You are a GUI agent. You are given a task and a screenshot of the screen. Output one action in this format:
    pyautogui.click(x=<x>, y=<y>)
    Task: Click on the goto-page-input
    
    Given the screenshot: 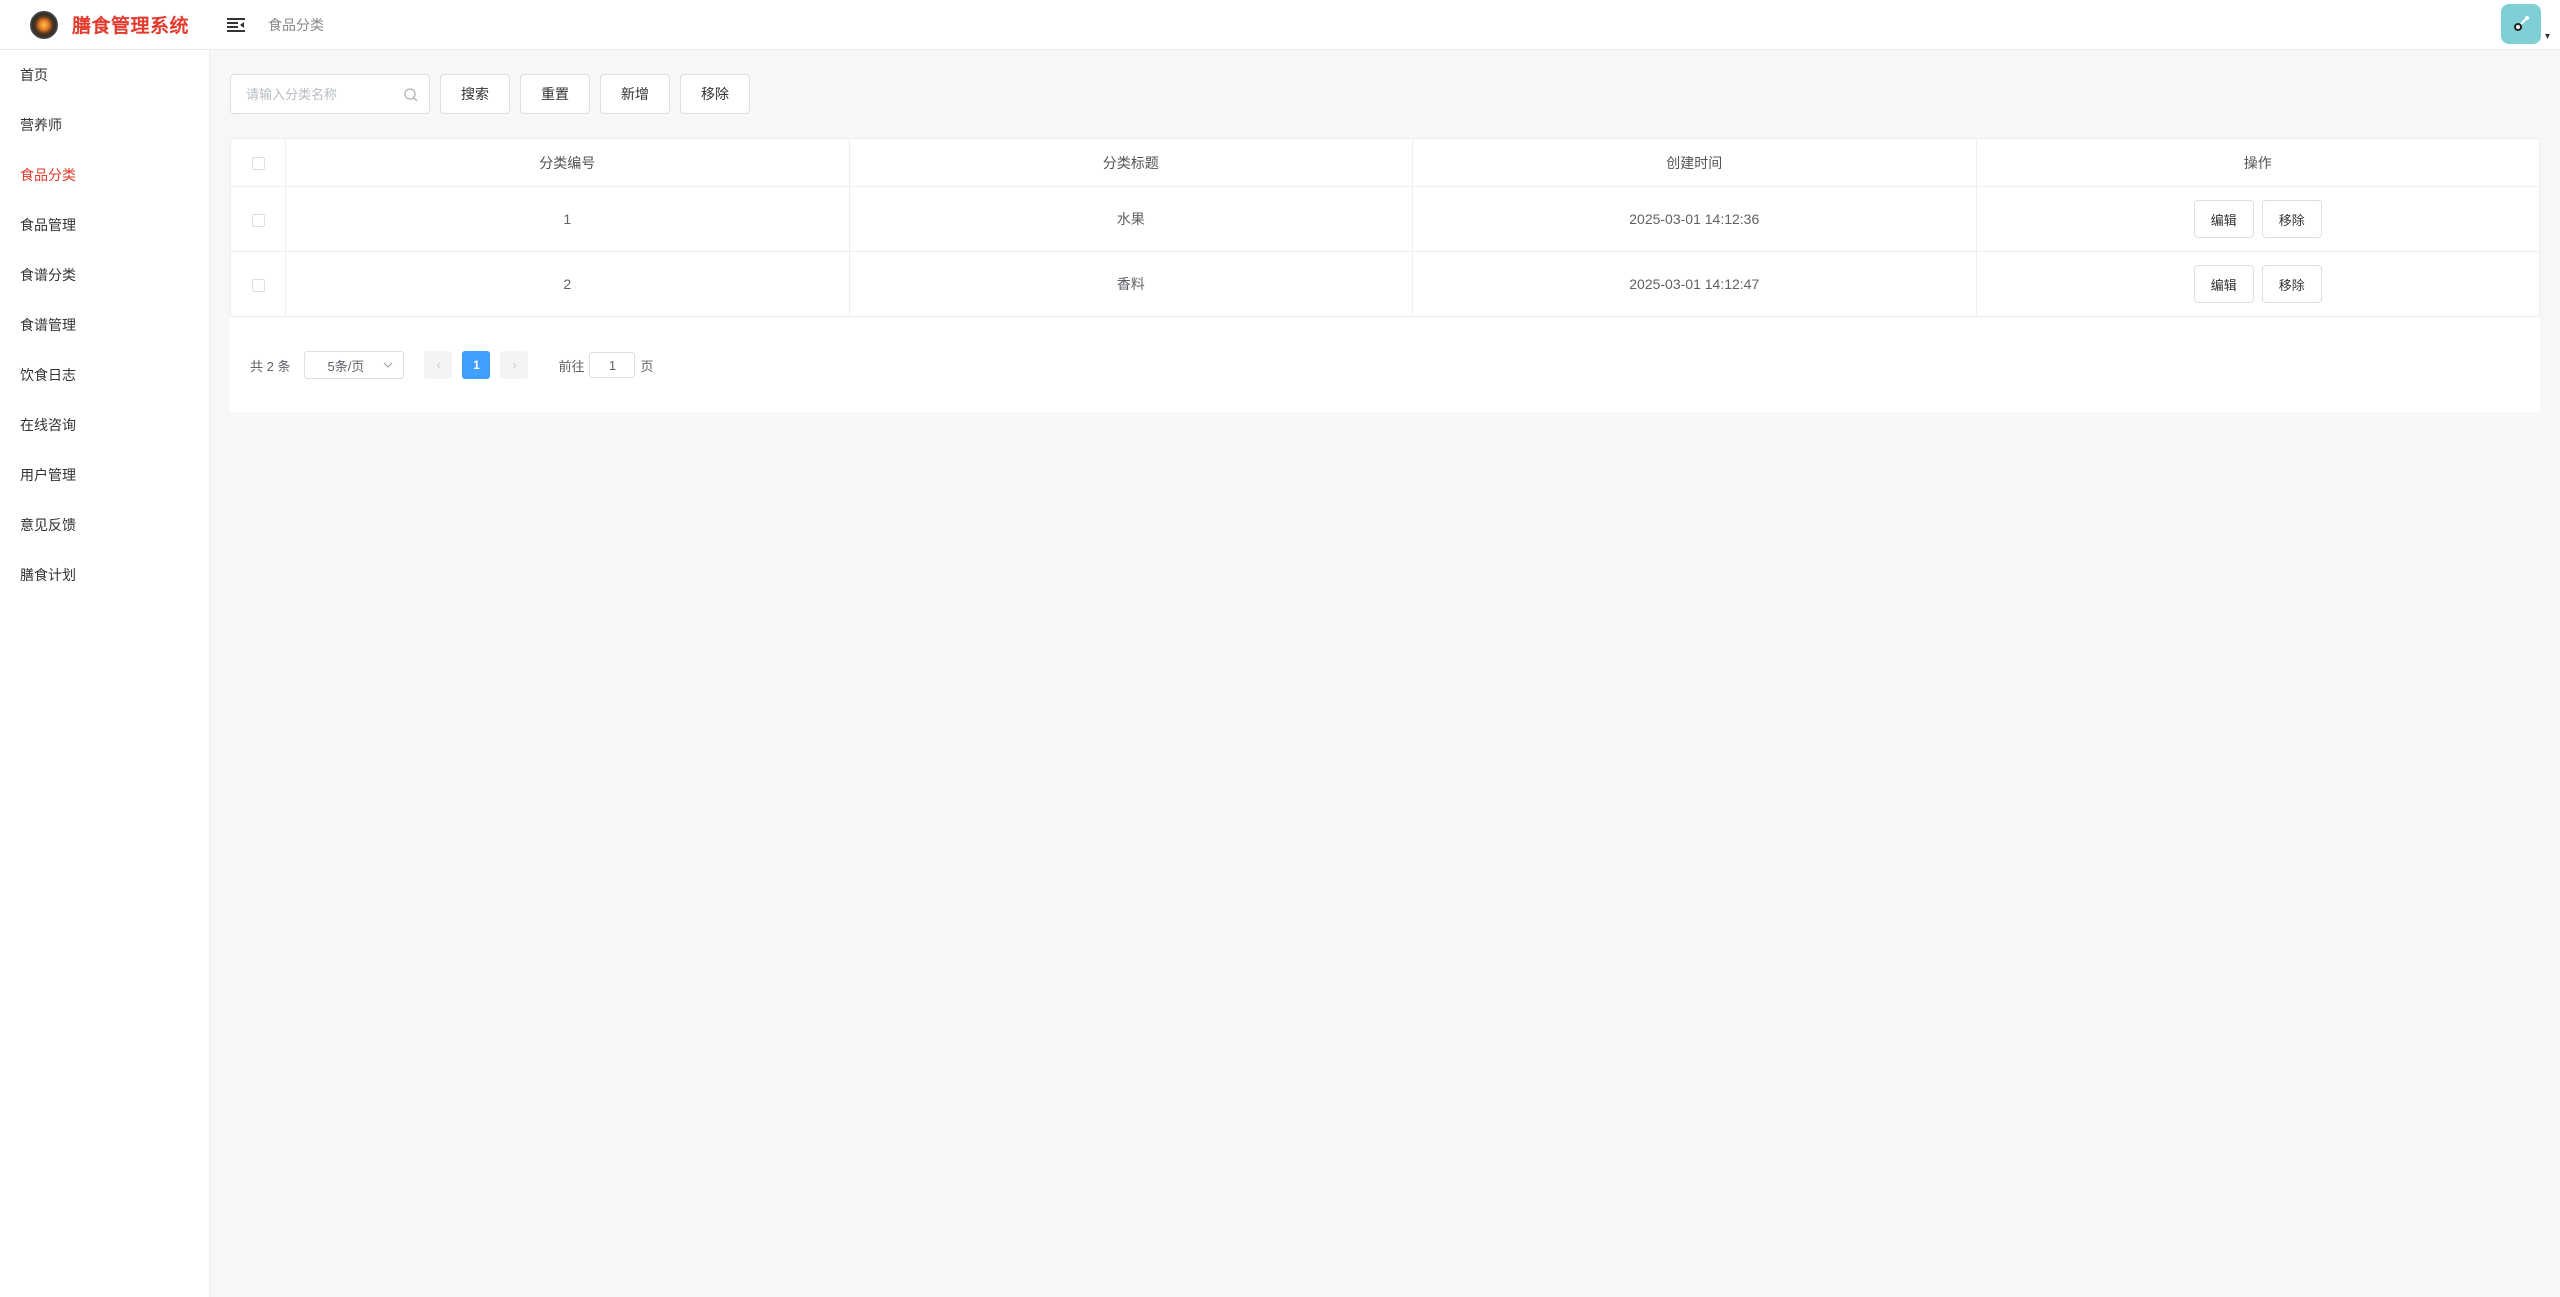 What is the action you would take?
    pyautogui.click(x=612, y=365)
    